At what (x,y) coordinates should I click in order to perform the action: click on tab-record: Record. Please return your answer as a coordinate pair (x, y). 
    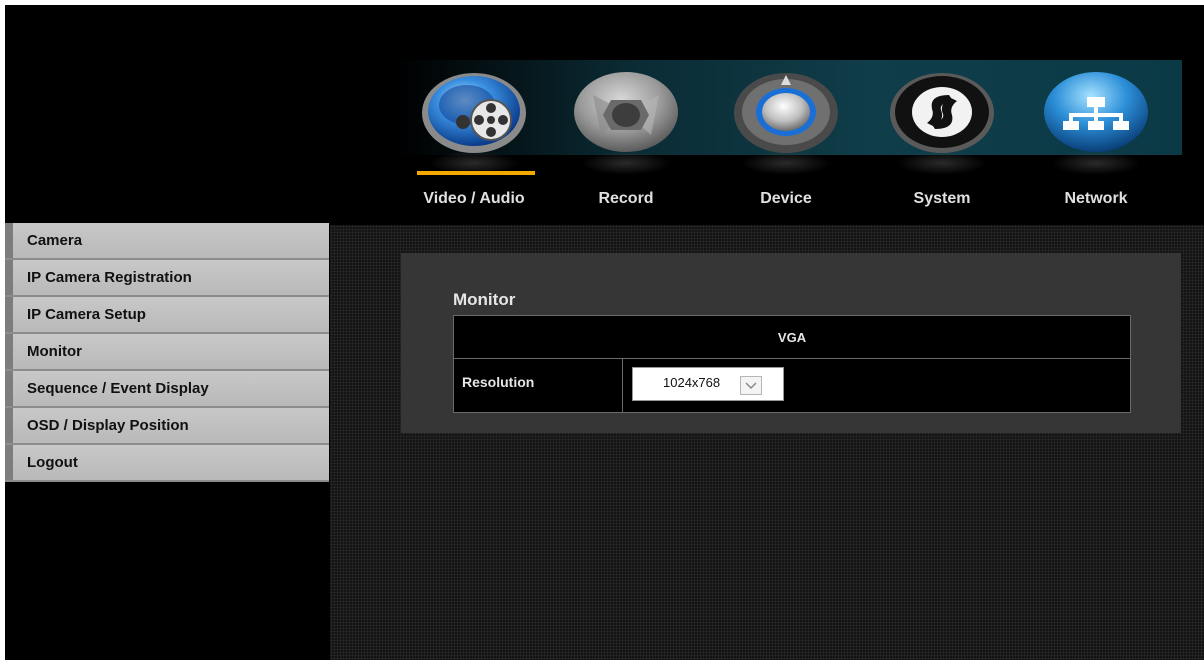
    Looking at the image, I should click on (626, 145).